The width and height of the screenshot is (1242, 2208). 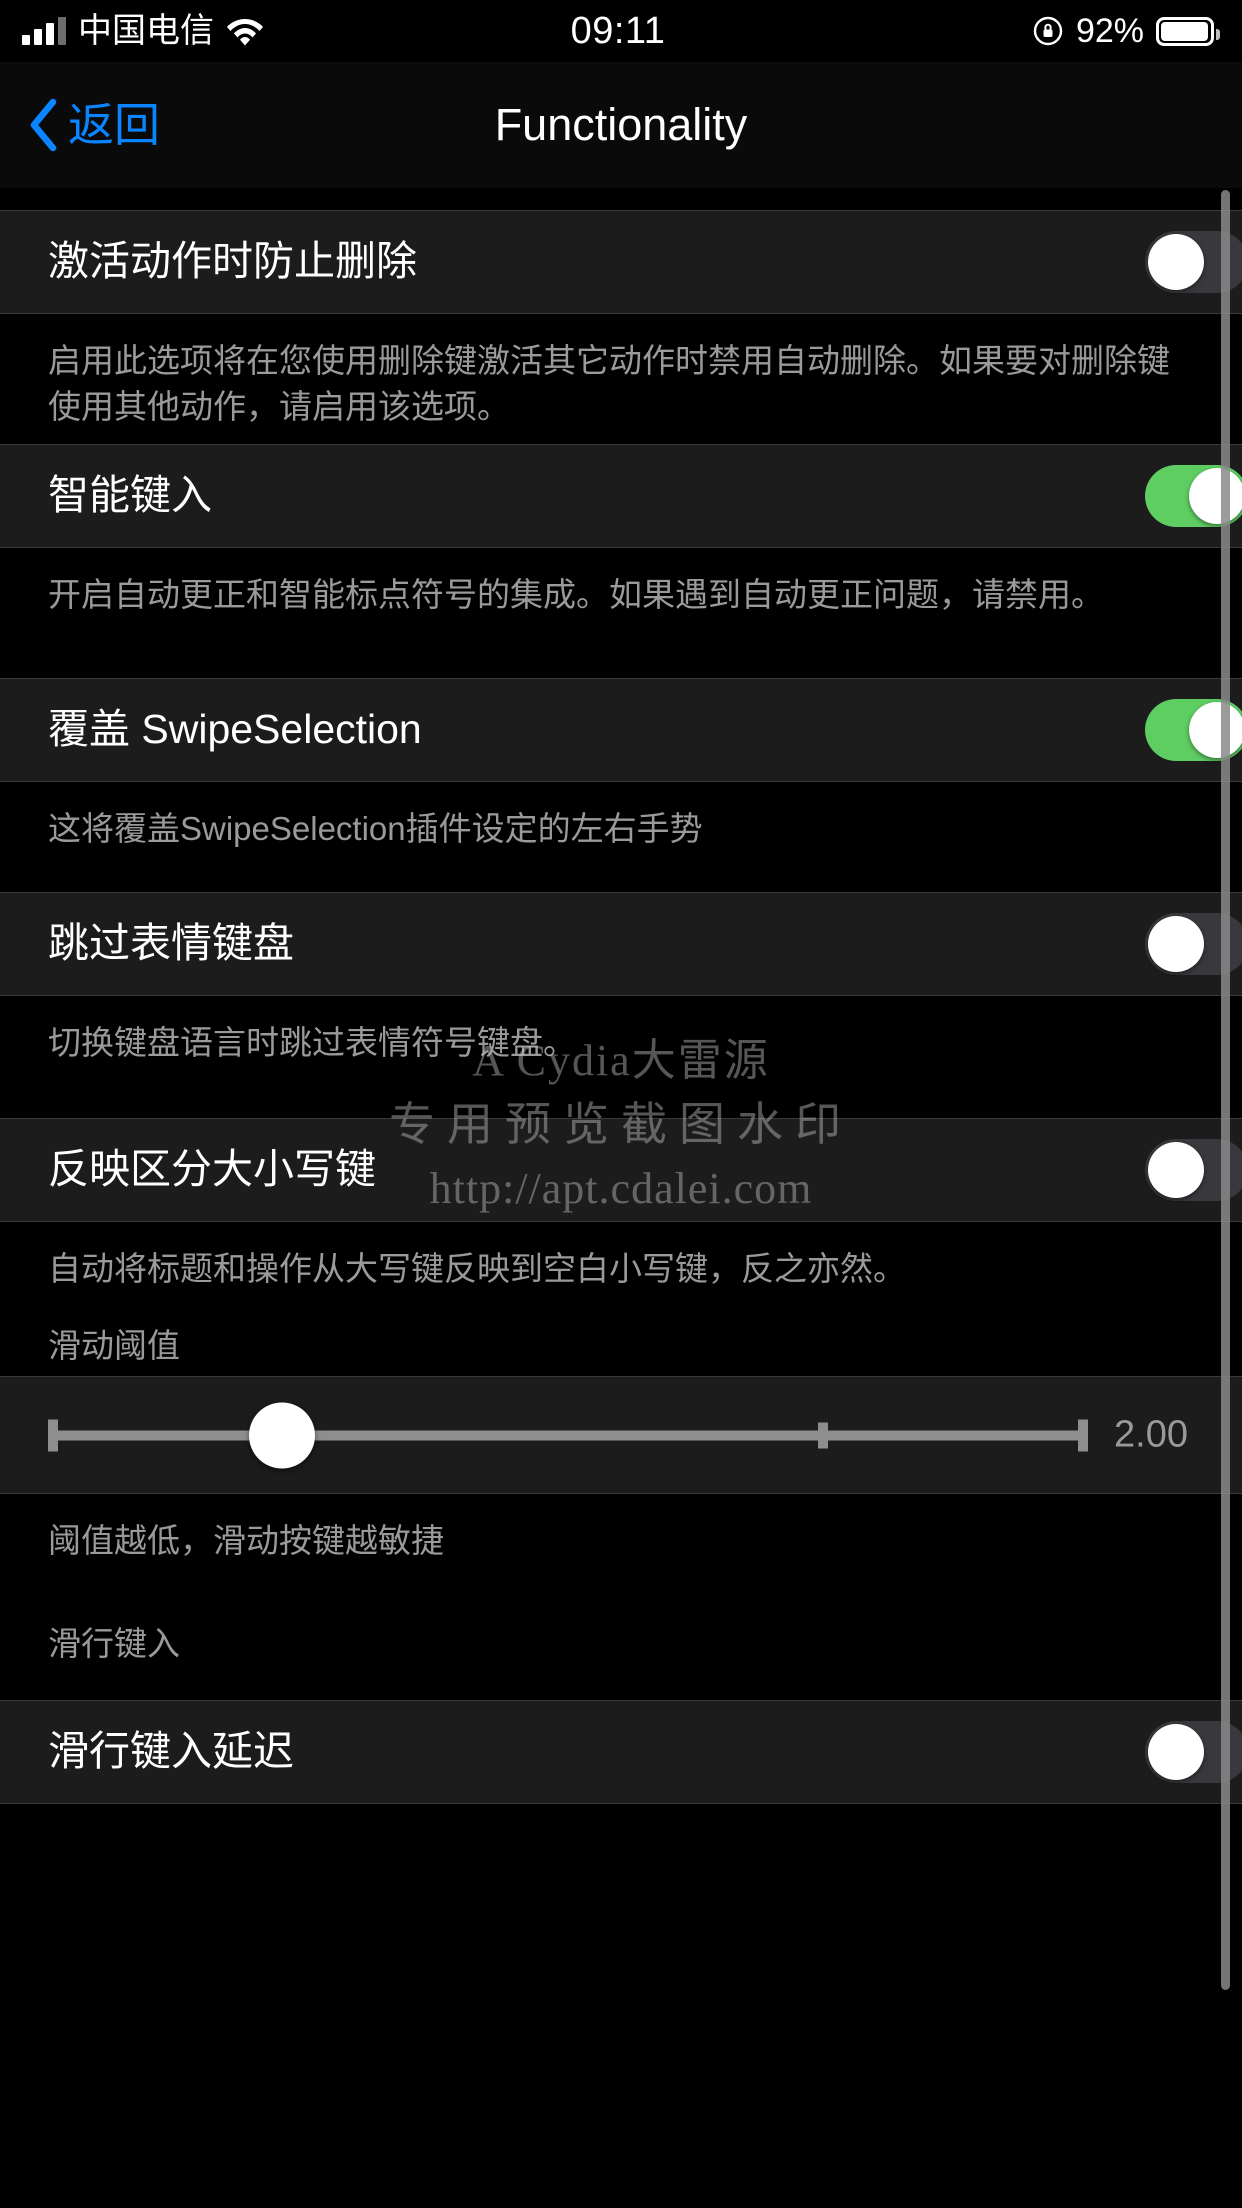 What do you see at coordinates (296, 31) in the screenshot?
I see `status-bar-left: 中国电信` at bounding box center [296, 31].